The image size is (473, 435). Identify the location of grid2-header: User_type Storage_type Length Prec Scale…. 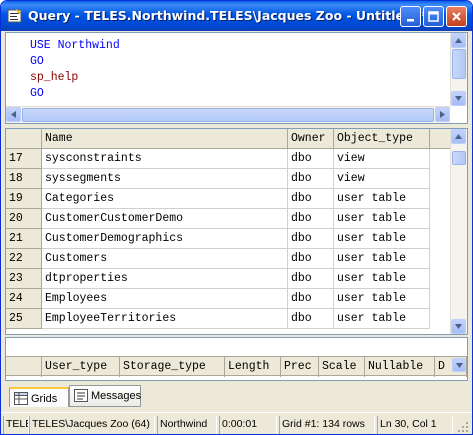
(236, 366).